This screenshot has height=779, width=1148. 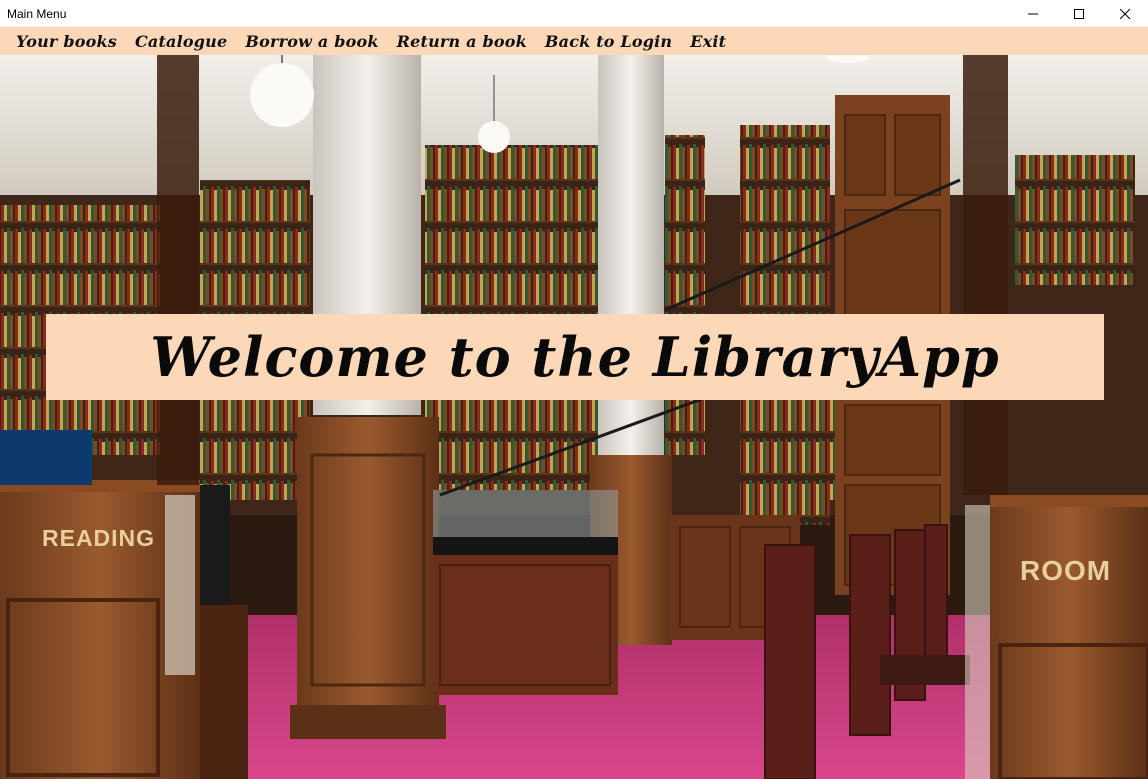 I want to click on menu-item-borrow-book: Borrow a book, so click(x=311, y=41).